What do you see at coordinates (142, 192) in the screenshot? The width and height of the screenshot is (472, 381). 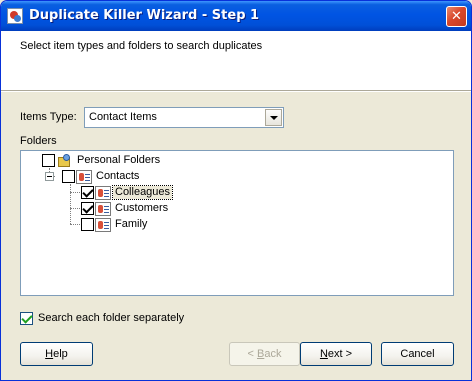 I see `tree-node-label: Colleagues` at bounding box center [142, 192].